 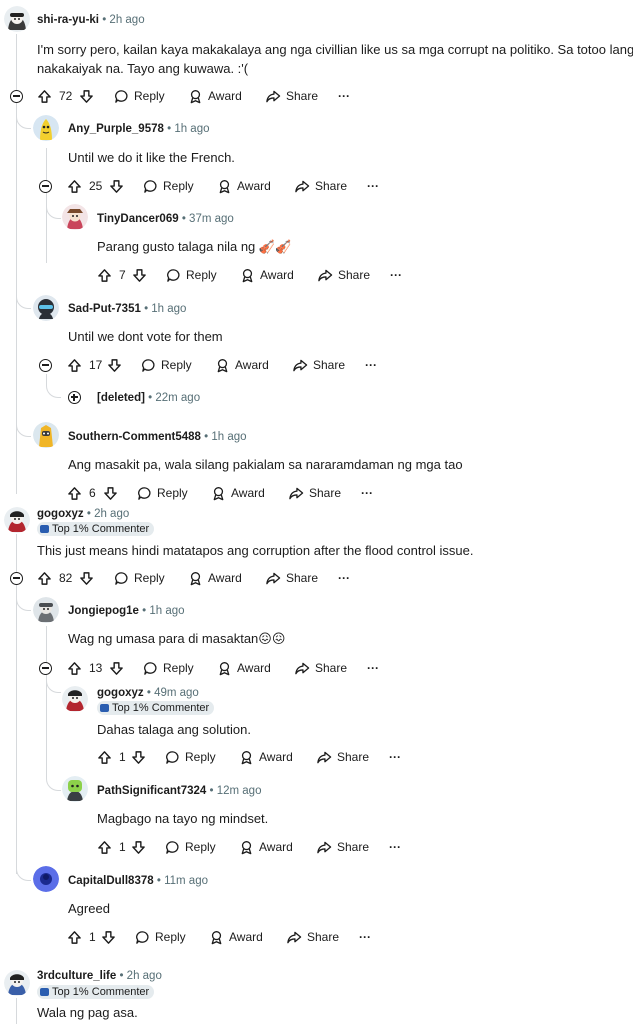 I want to click on timestamp: • 49m ago, so click(x=173, y=693).